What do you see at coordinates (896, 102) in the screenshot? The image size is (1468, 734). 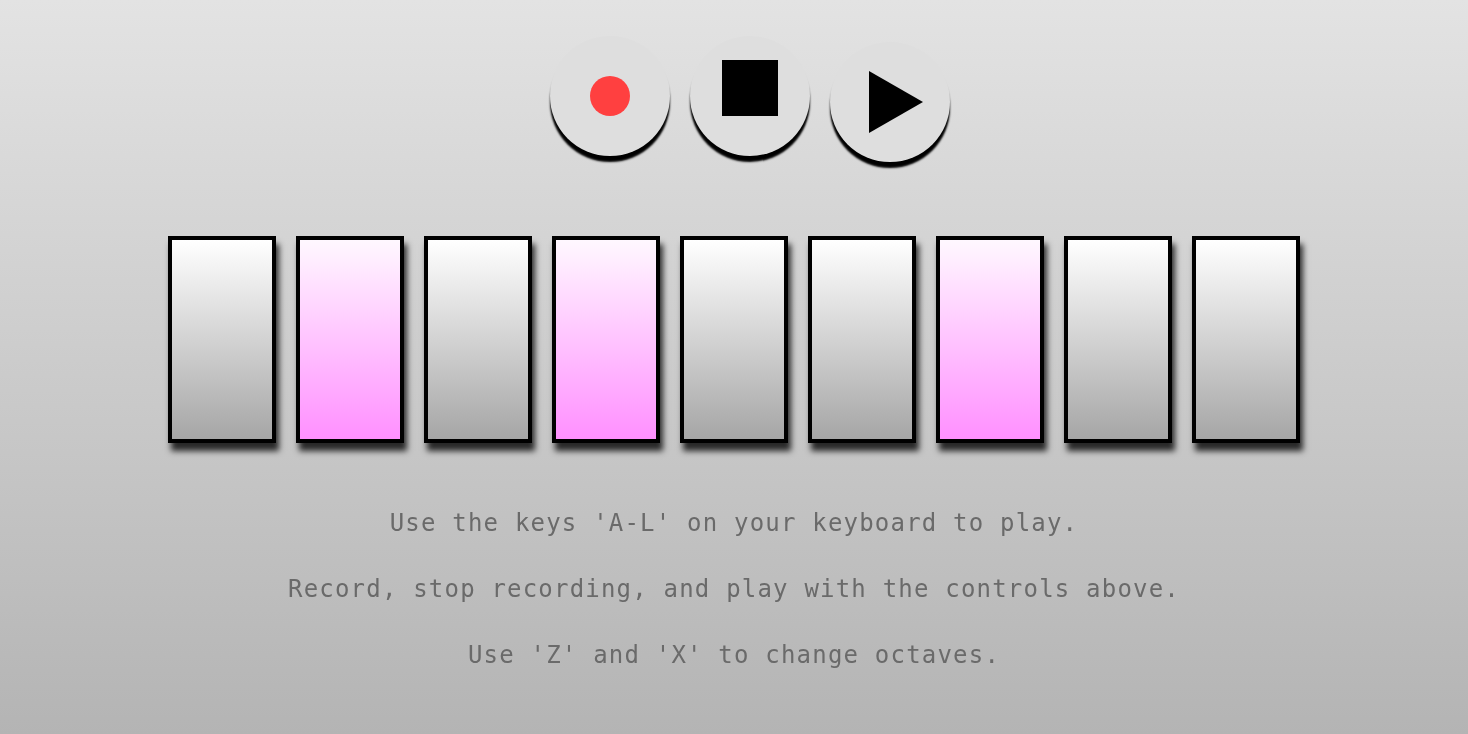 I see `play-icon` at bounding box center [896, 102].